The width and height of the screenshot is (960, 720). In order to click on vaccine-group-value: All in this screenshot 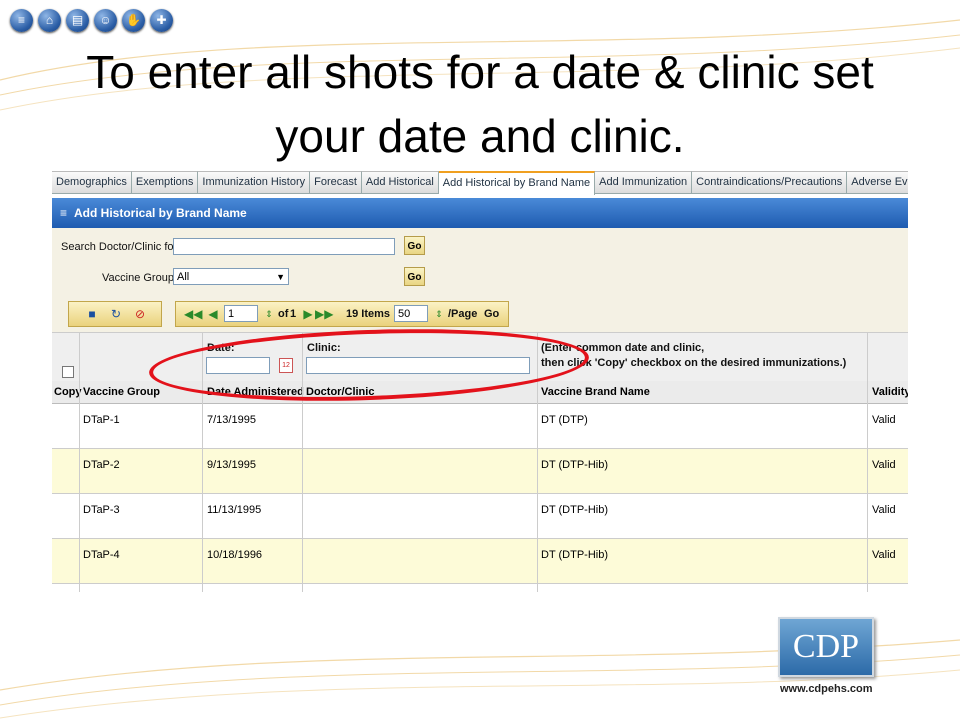, I will do `click(183, 277)`.